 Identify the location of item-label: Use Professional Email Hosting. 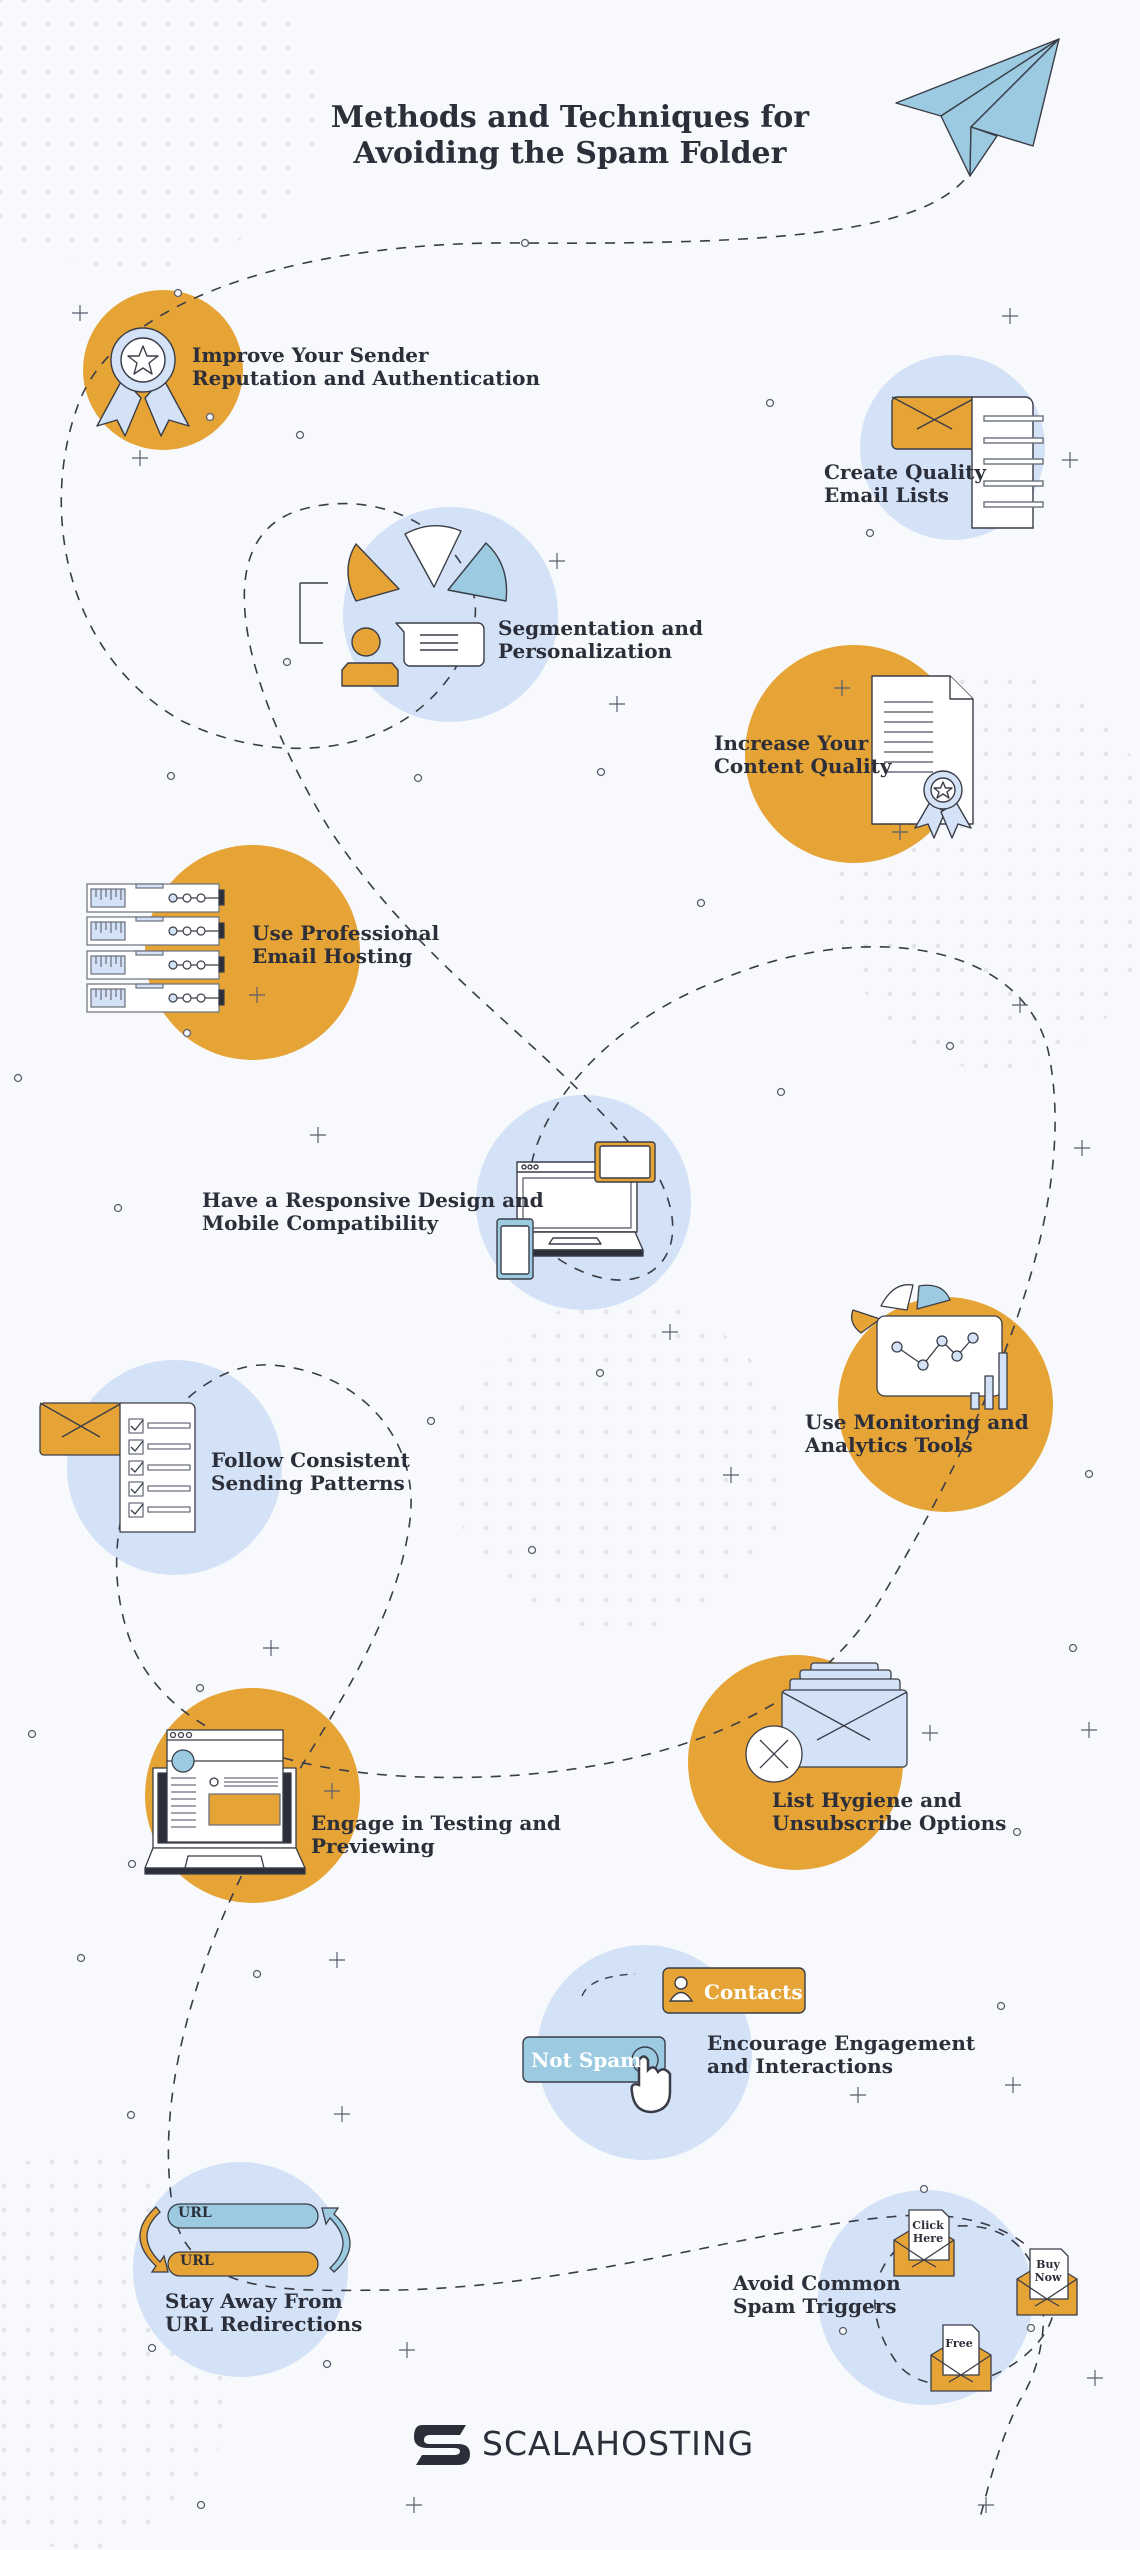
(346, 944).